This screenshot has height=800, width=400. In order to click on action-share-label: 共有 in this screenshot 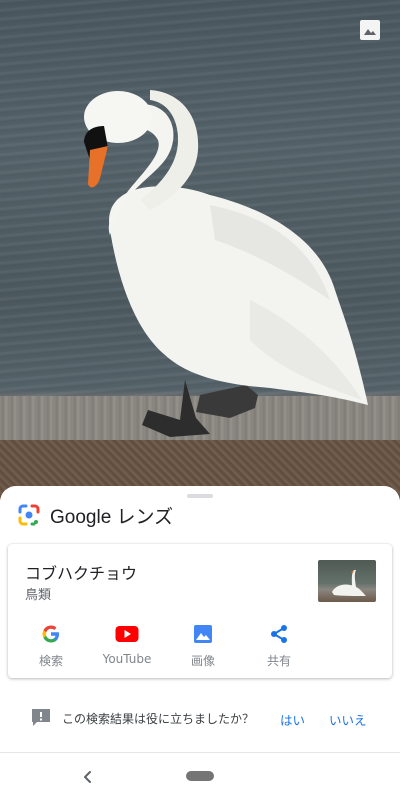, I will do `click(278, 661)`.